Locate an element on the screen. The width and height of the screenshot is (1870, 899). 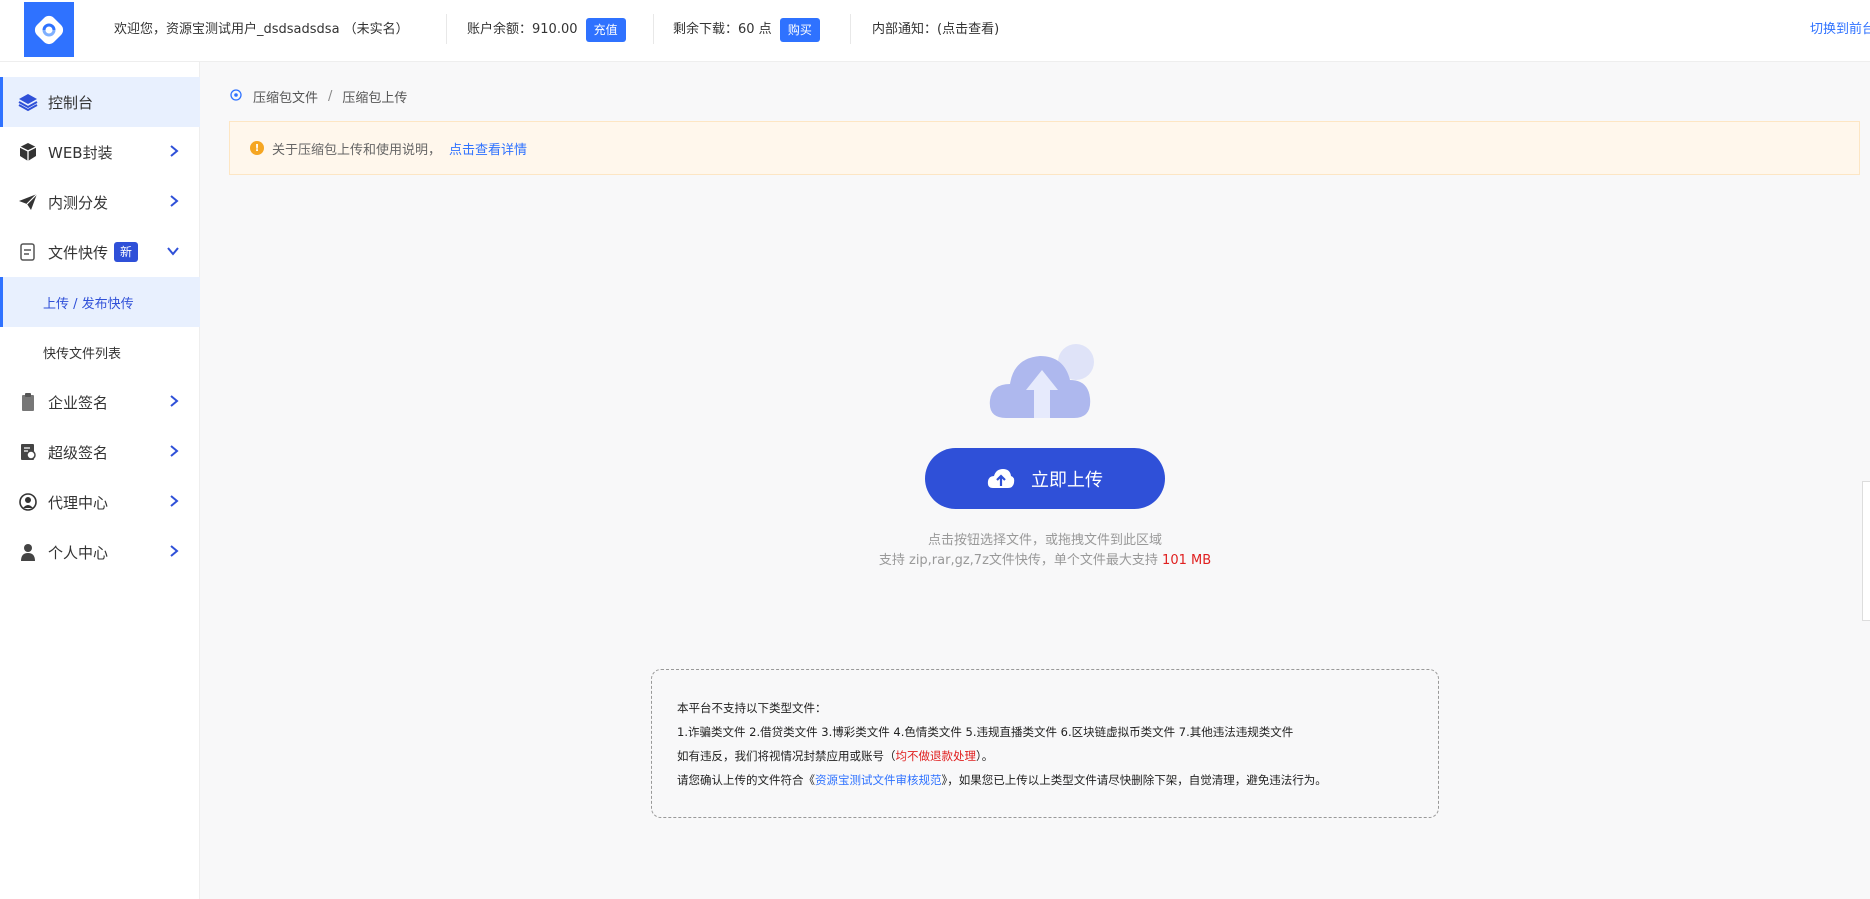
side-float-panel-edge is located at coordinates (1866, 551).